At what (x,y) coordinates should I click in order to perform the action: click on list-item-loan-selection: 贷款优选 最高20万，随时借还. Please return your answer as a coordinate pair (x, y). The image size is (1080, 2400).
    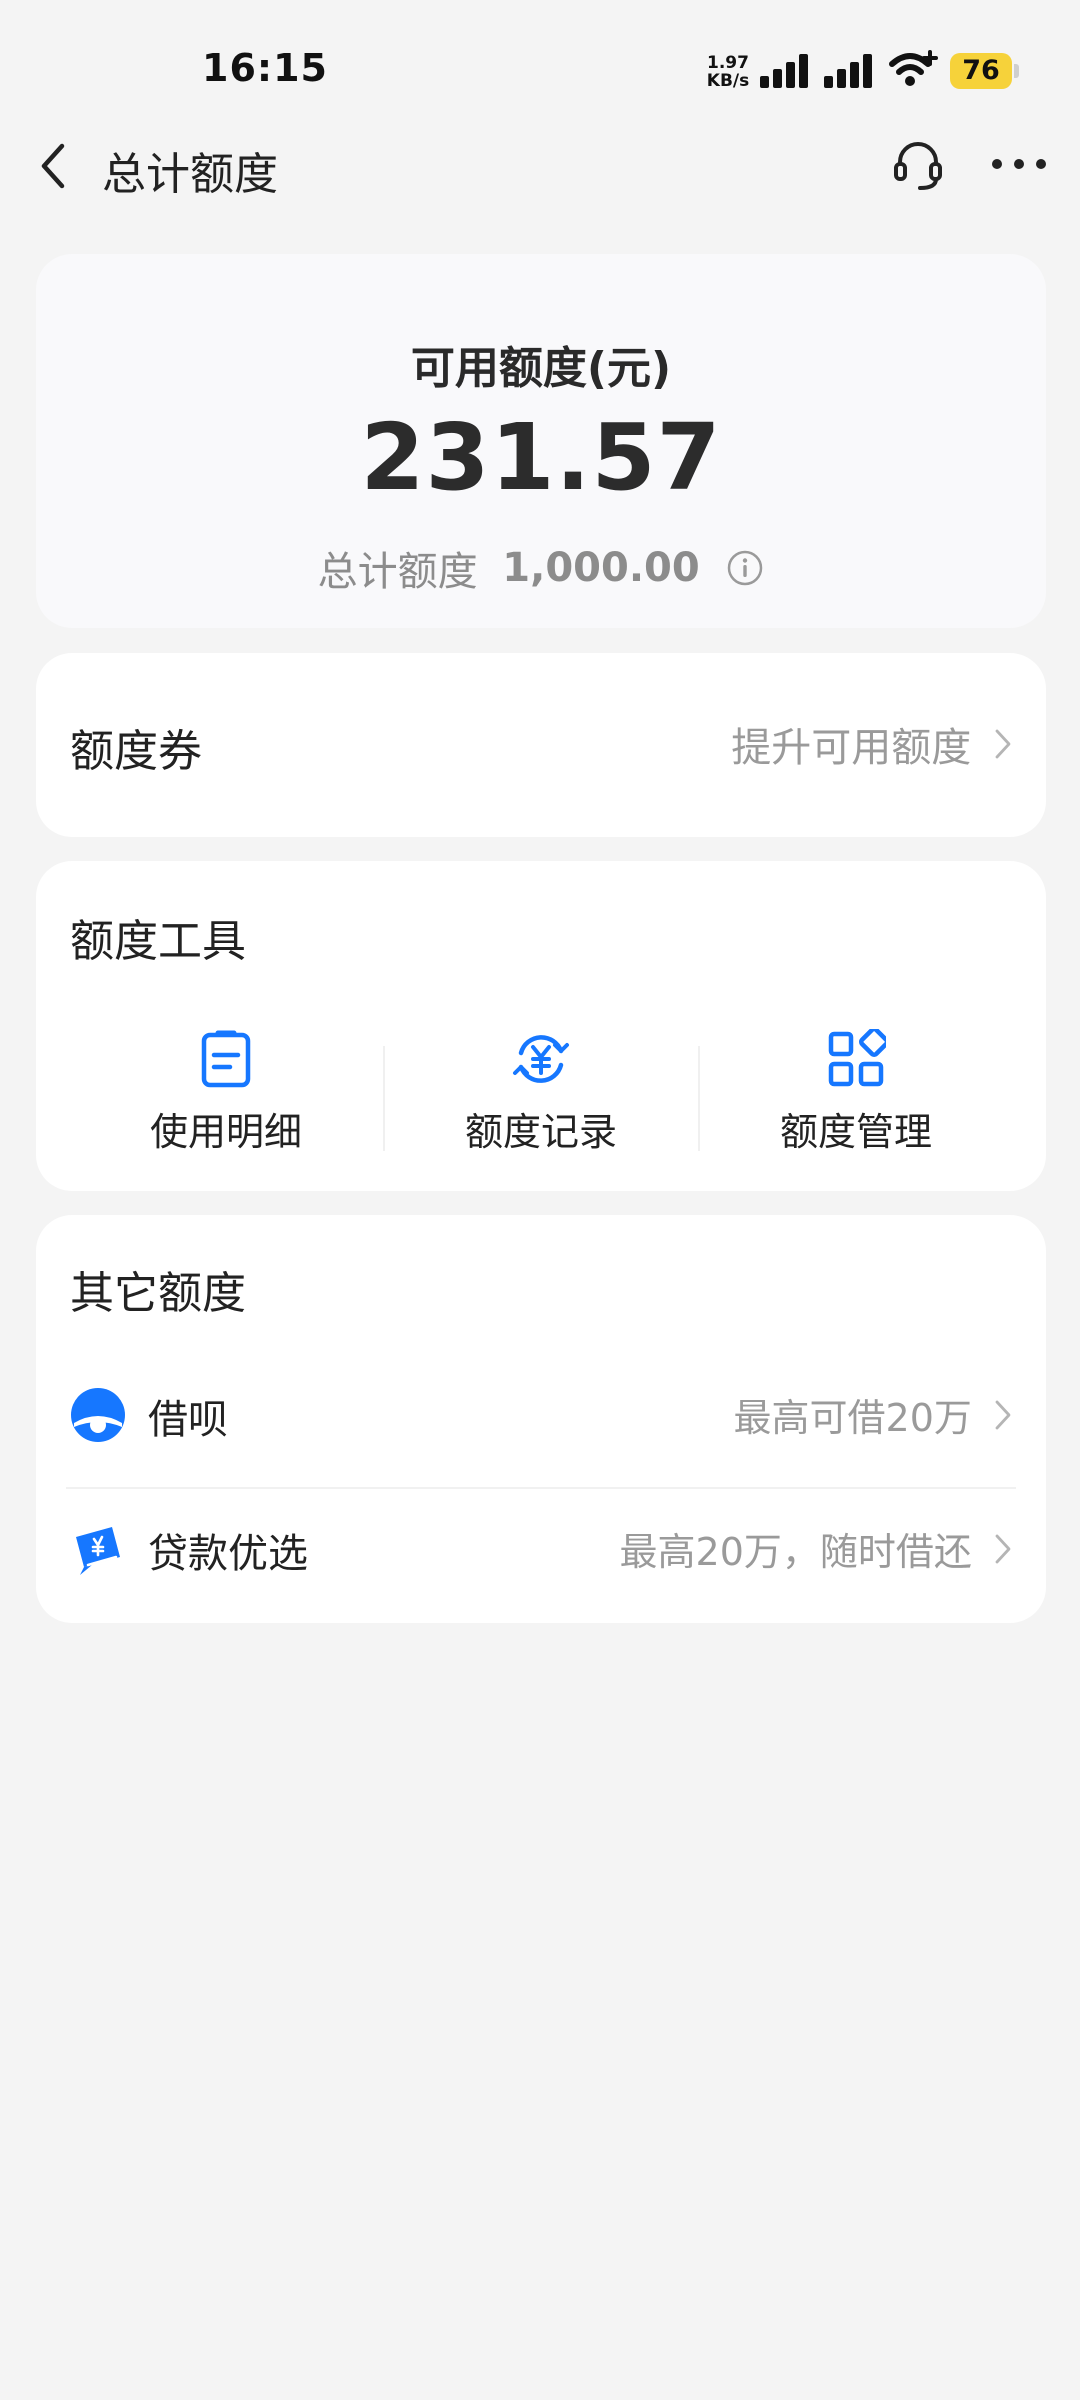
    Looking at the image, I should click on (541, 1555).